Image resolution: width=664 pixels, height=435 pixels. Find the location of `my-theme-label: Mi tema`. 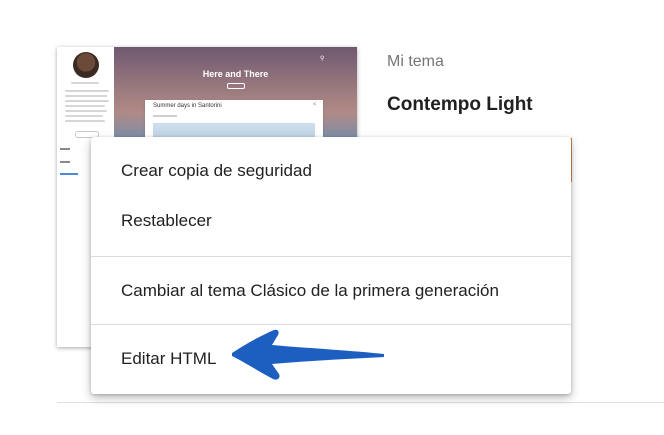

my-theme-label: Mi tema is located at coordinates (415, 61).